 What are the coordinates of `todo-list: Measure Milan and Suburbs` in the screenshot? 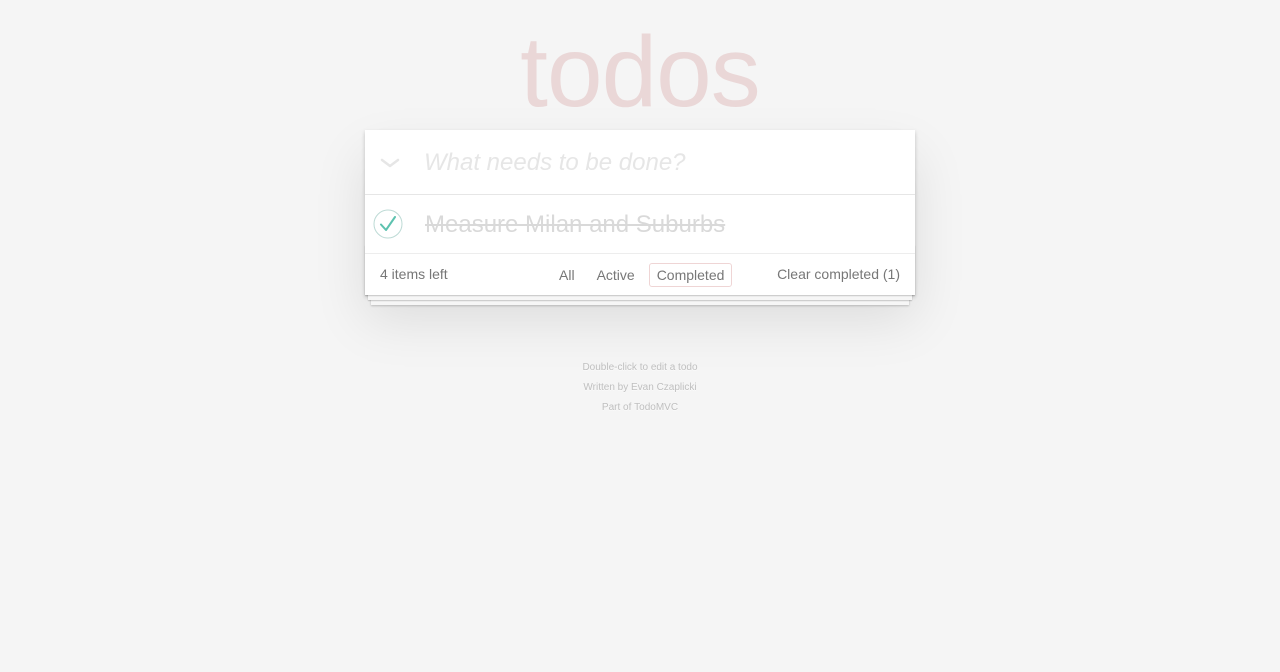 It's located at (640, 224).